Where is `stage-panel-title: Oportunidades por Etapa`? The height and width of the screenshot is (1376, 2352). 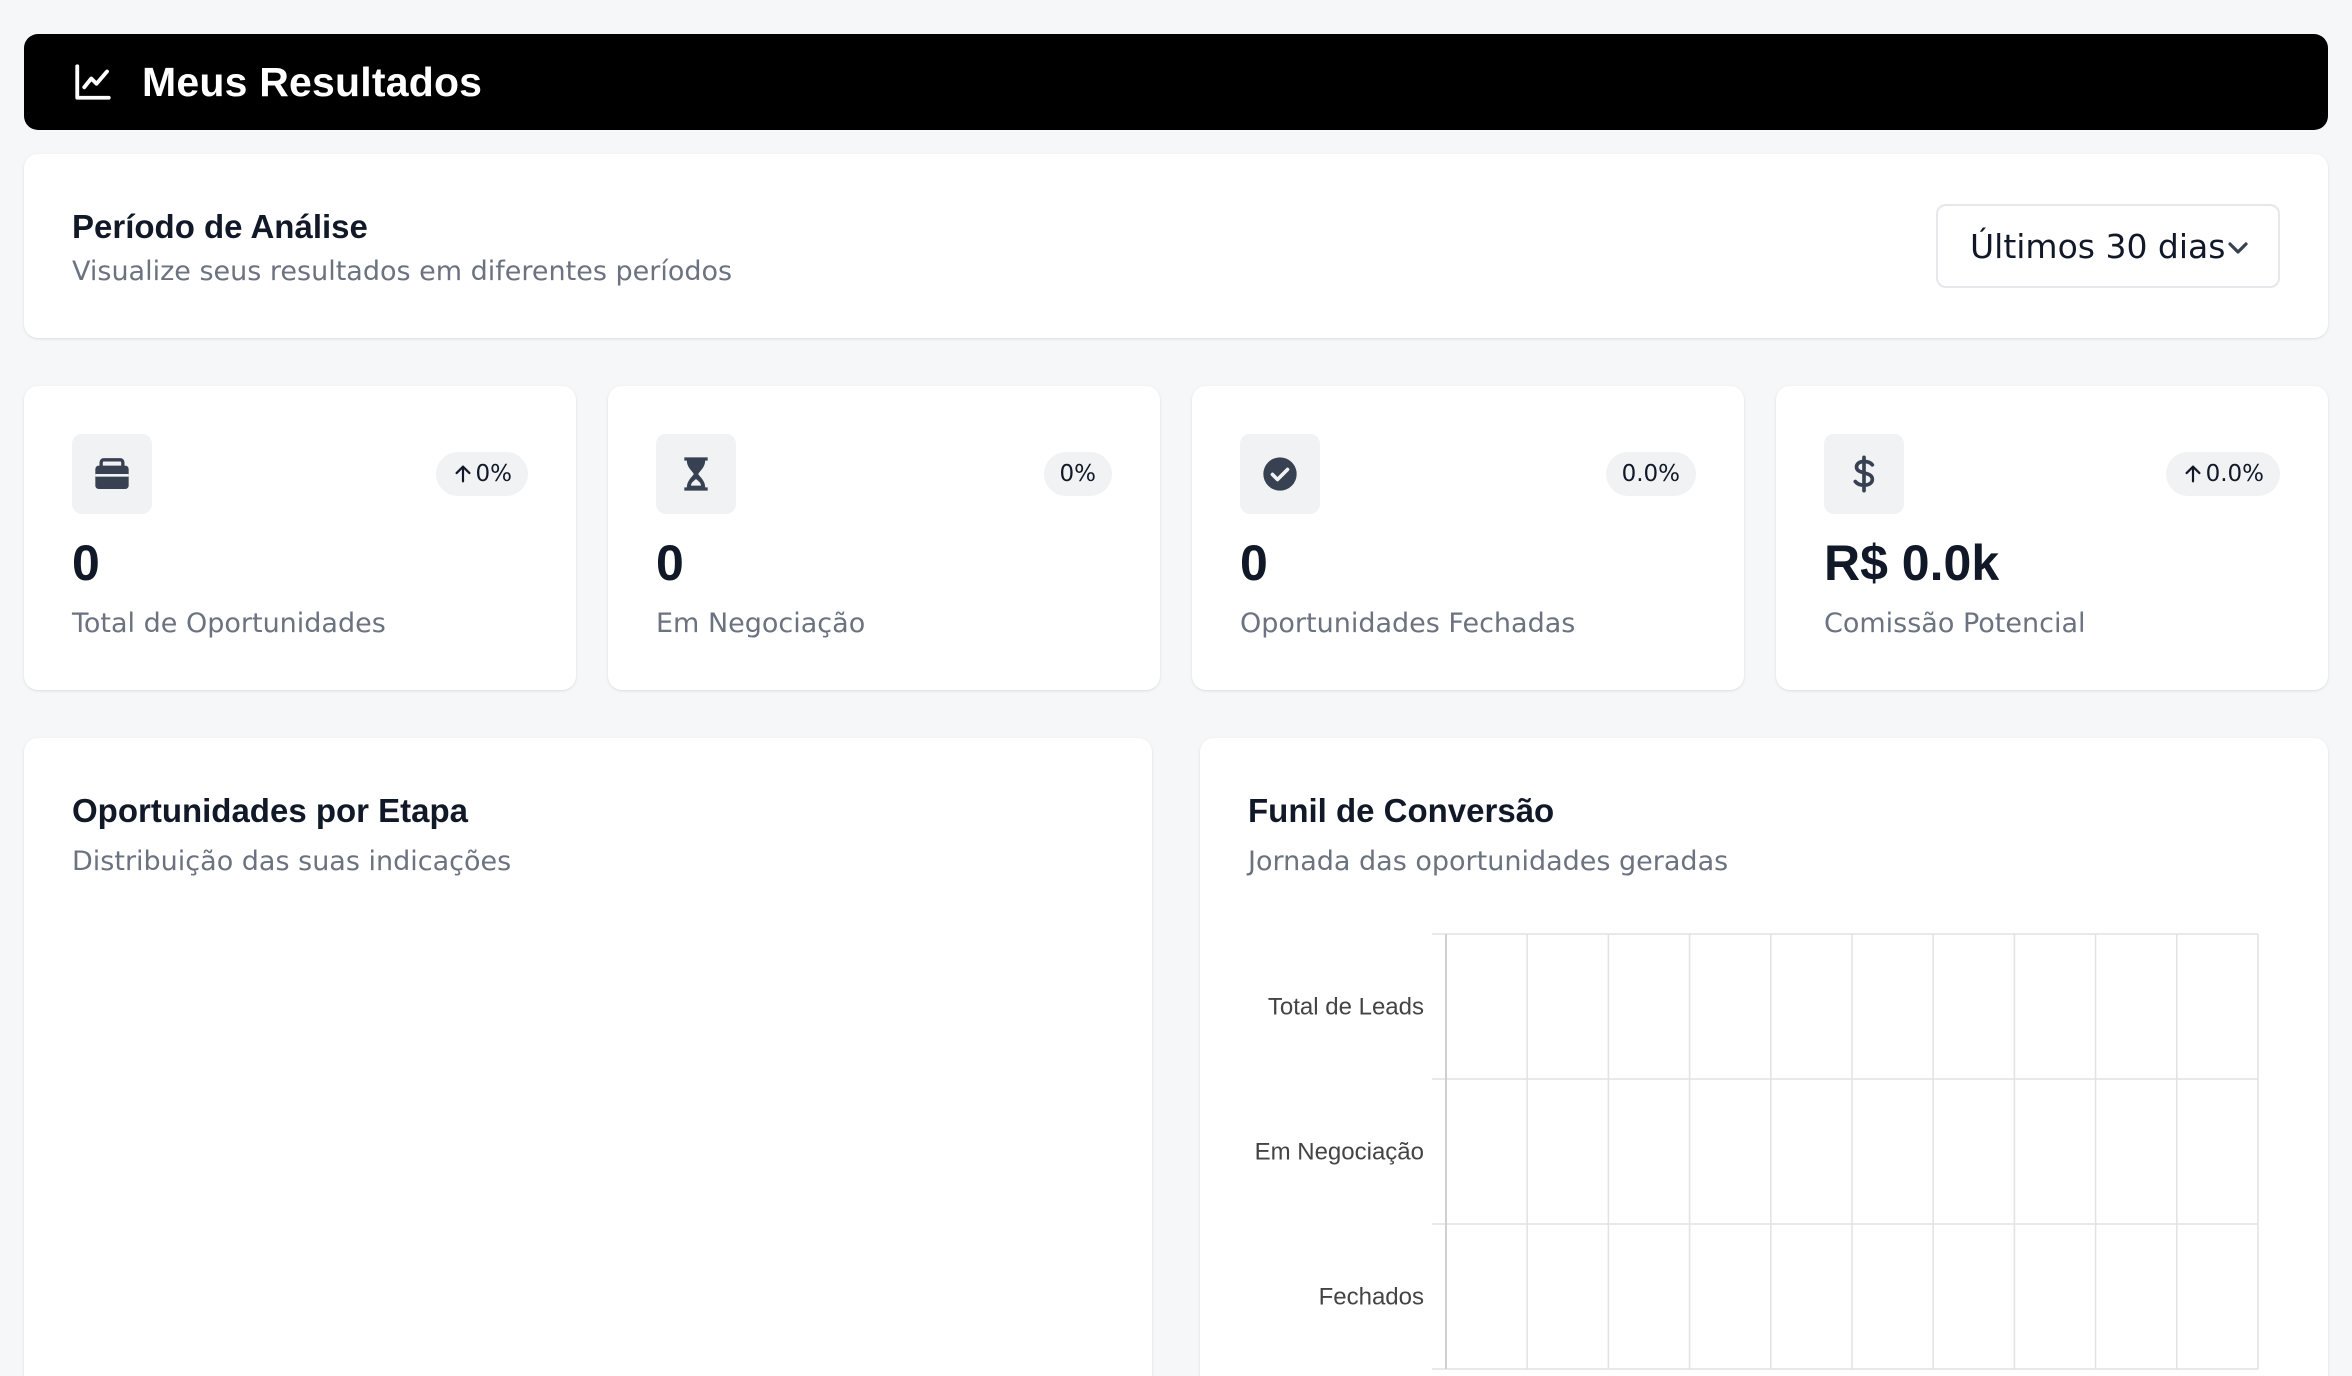 stage-panel-title: Oportunidades por Etapa is located at coordinates (270, 810).